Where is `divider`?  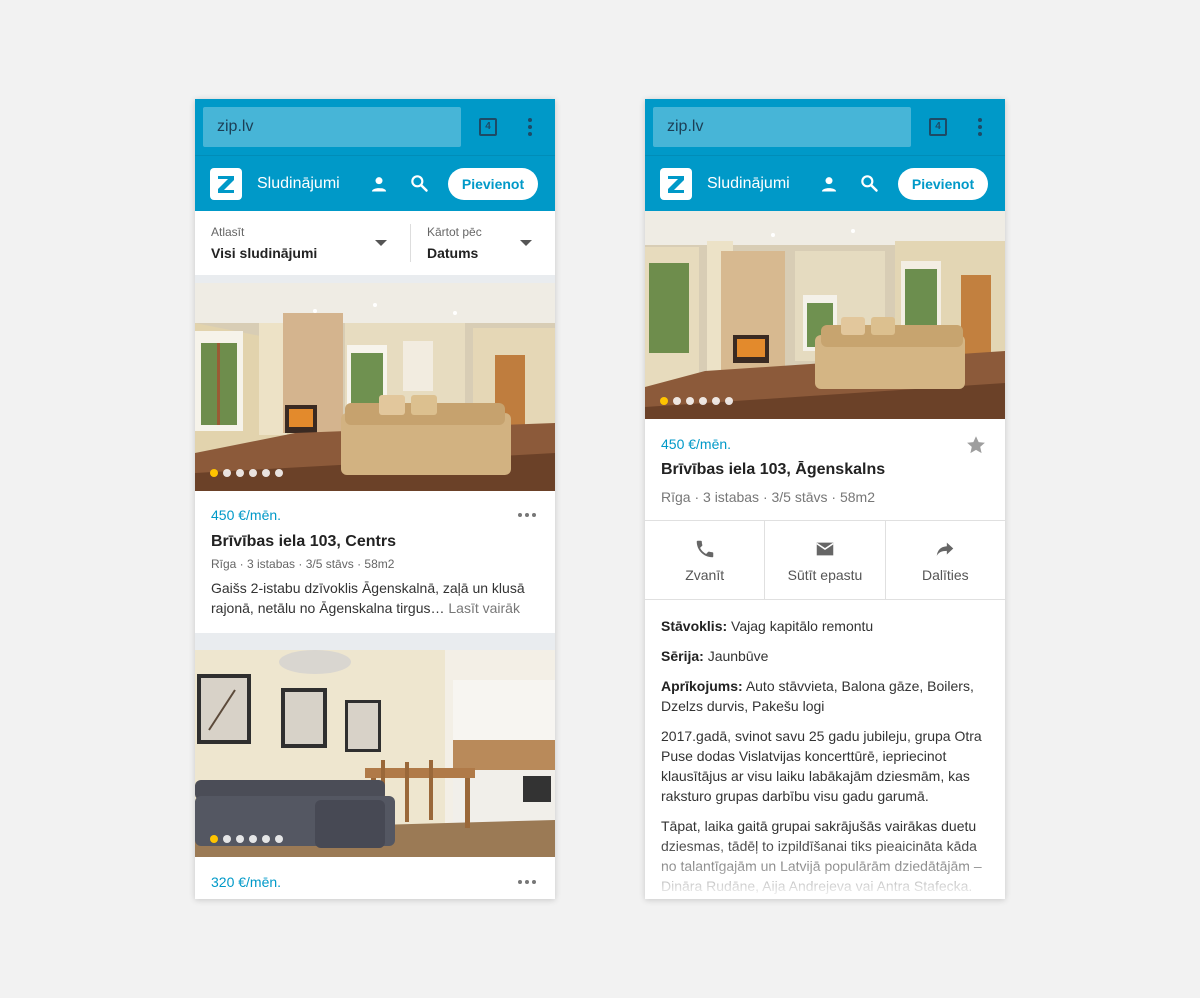 divider is located at coordinates (410, 243).